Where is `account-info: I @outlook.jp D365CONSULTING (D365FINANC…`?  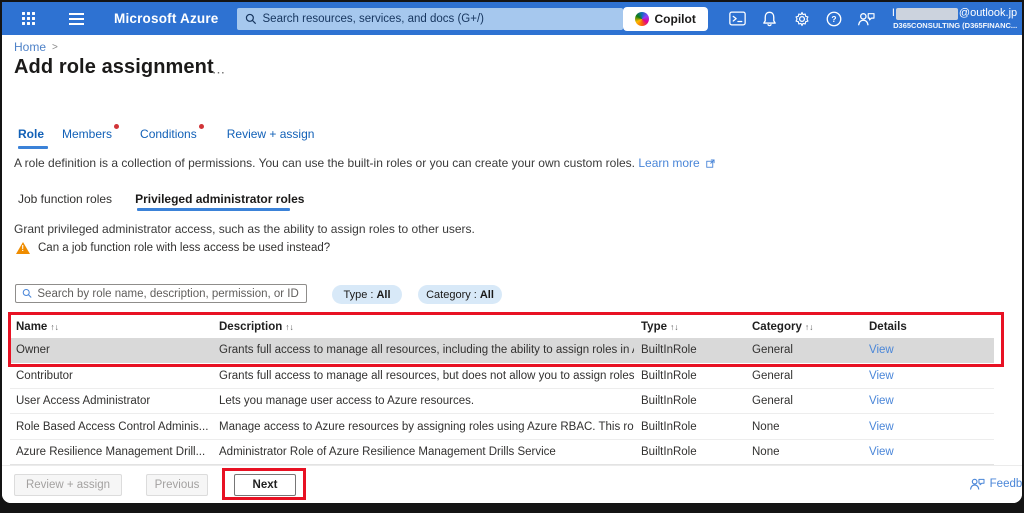 account-info: I @outlook.jp D365CONSULTING (D365FINANC… is located at coordinates (954, 18).